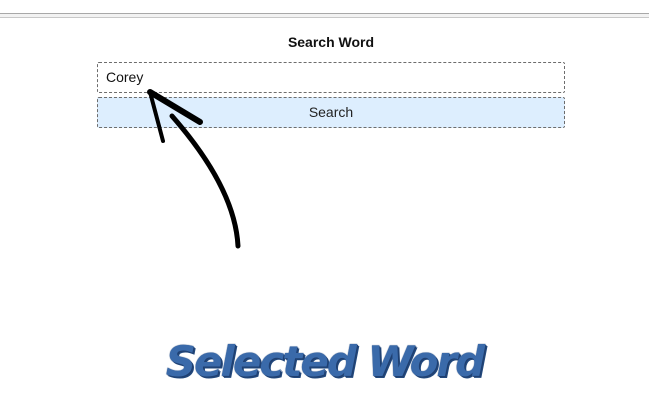  I want to click on arrow-shaft, so click(205, 181).